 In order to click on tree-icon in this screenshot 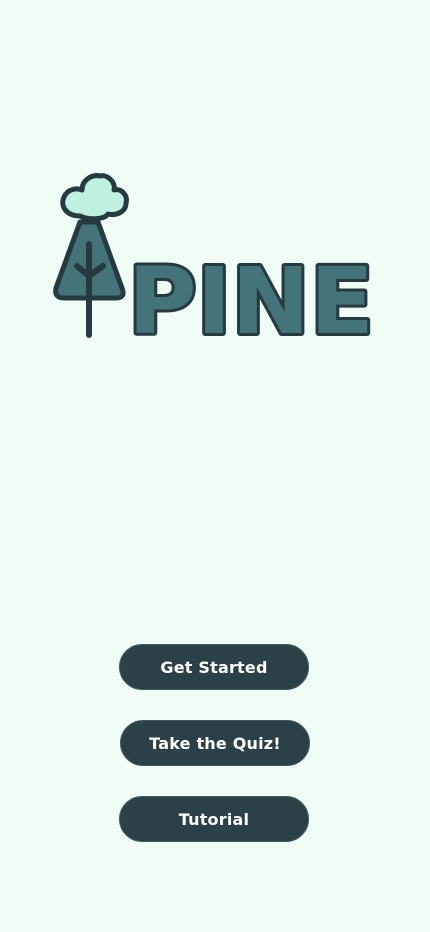, I will do `click(91, 255)`.